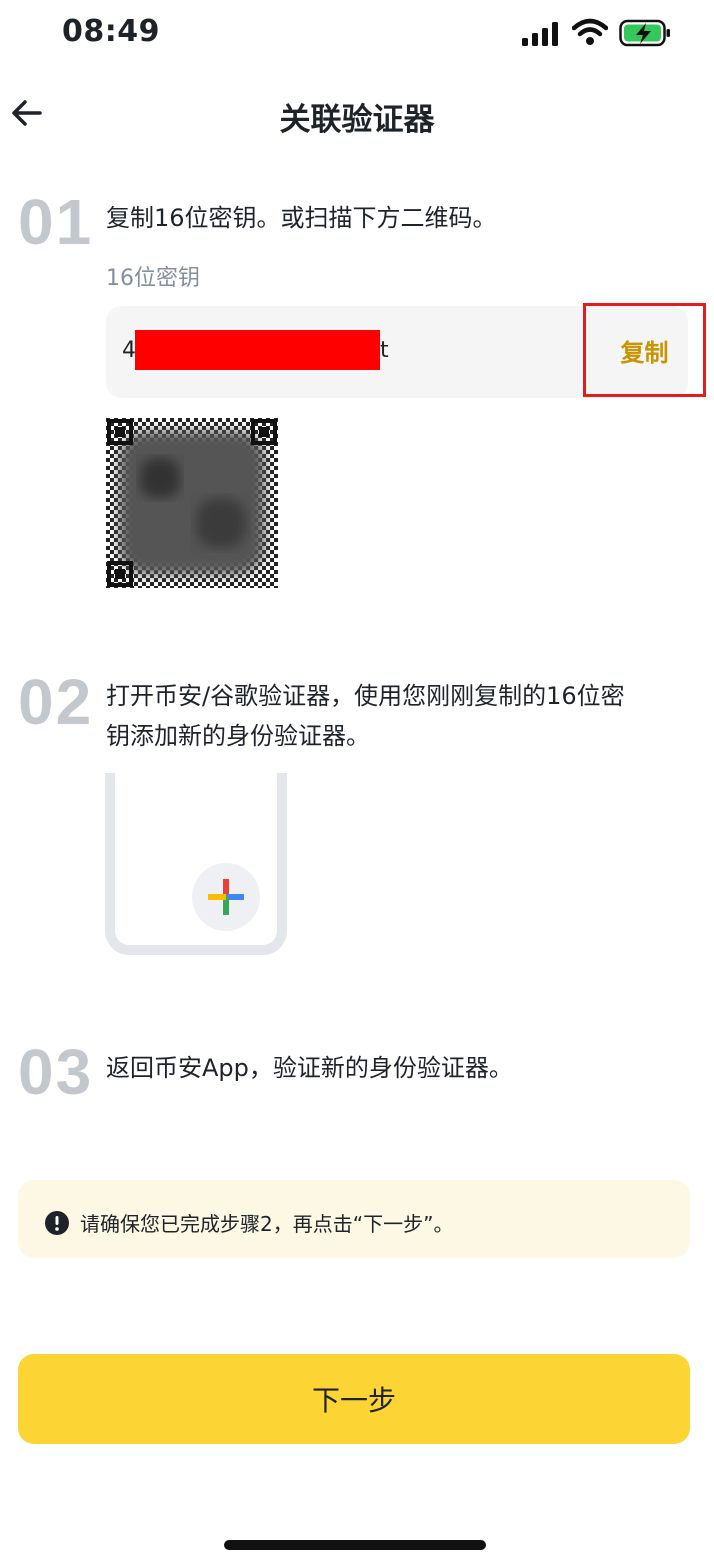  What do you see at coordinates (56, 222) in the screenshot?
I see `step-1-number: 01` at bounding box center [56, 222].